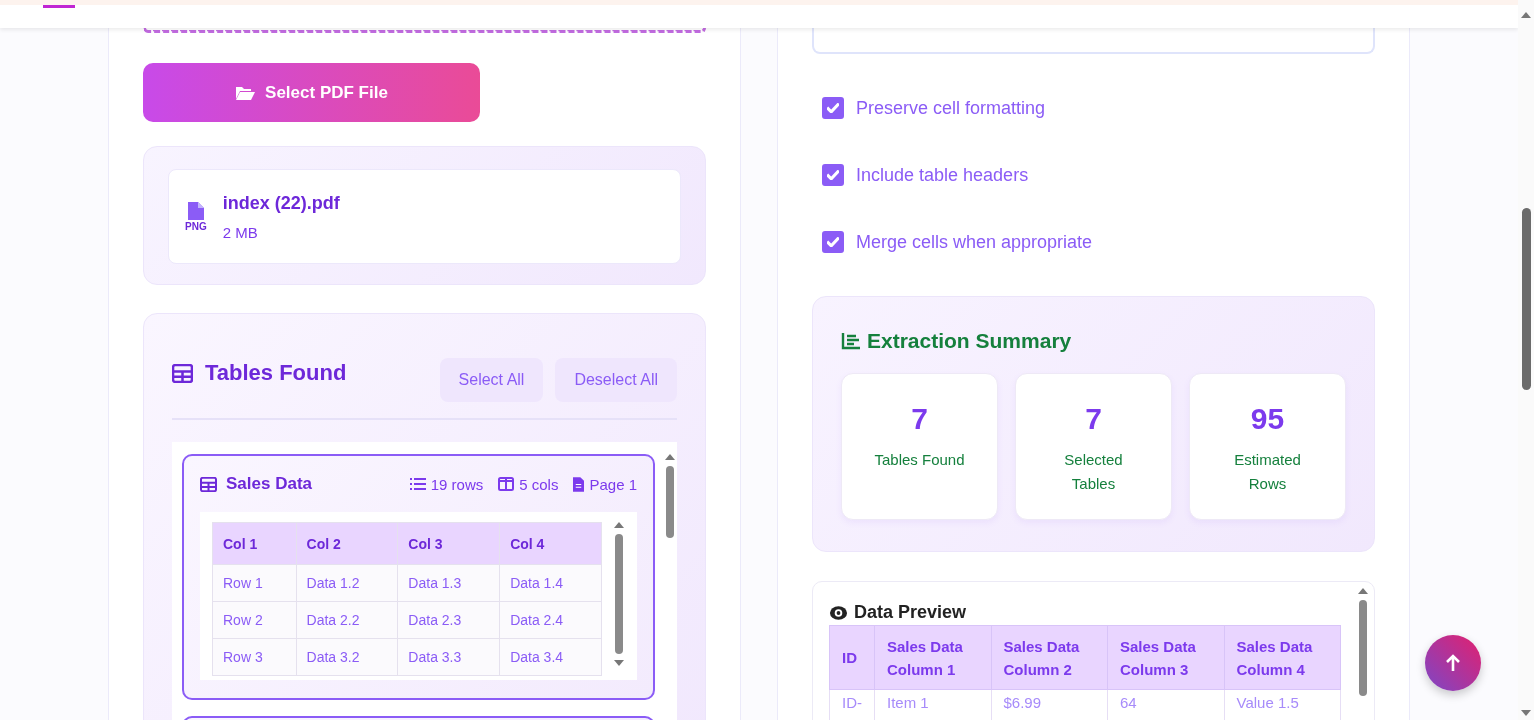  Describe the element at coordinates (919, 460) in the screenshot. I see `stat-label: Tables Found` at that location.